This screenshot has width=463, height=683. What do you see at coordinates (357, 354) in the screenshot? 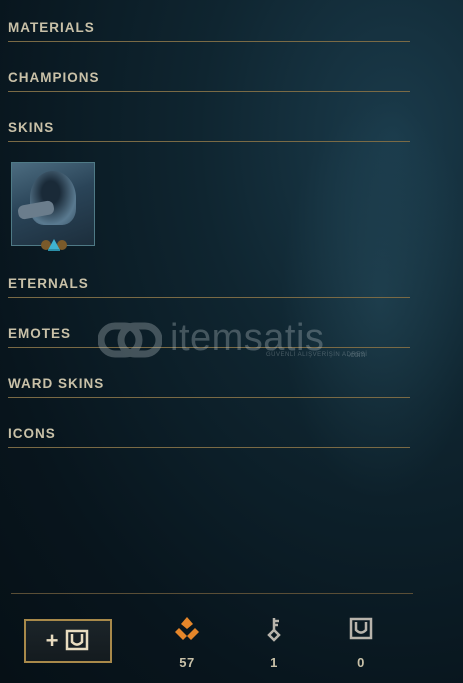
I see `watermark-domain: .com` at bounding box center [357, 354].